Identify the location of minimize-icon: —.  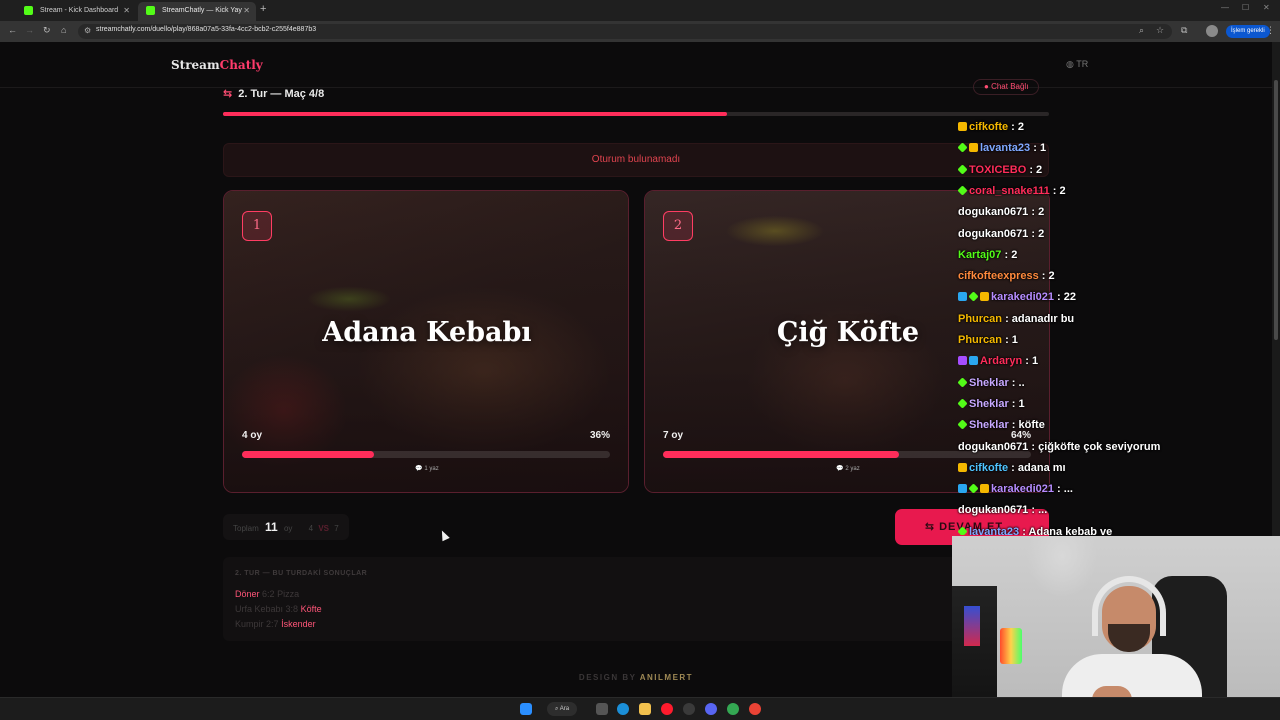
(1225, 7).